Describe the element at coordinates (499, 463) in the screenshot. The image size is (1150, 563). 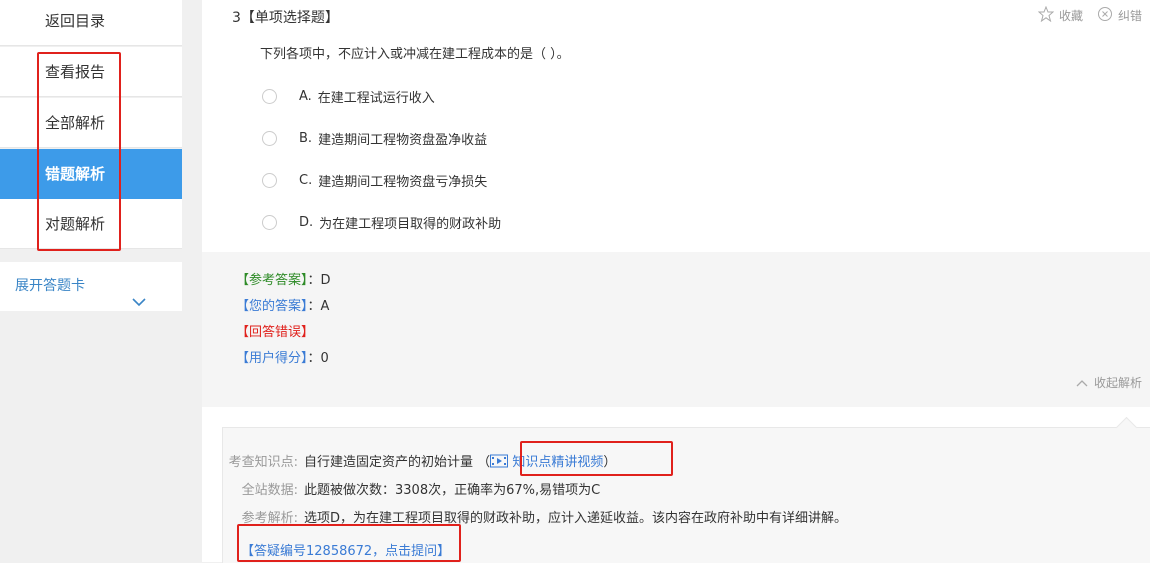
I see `video-icon` at that location.